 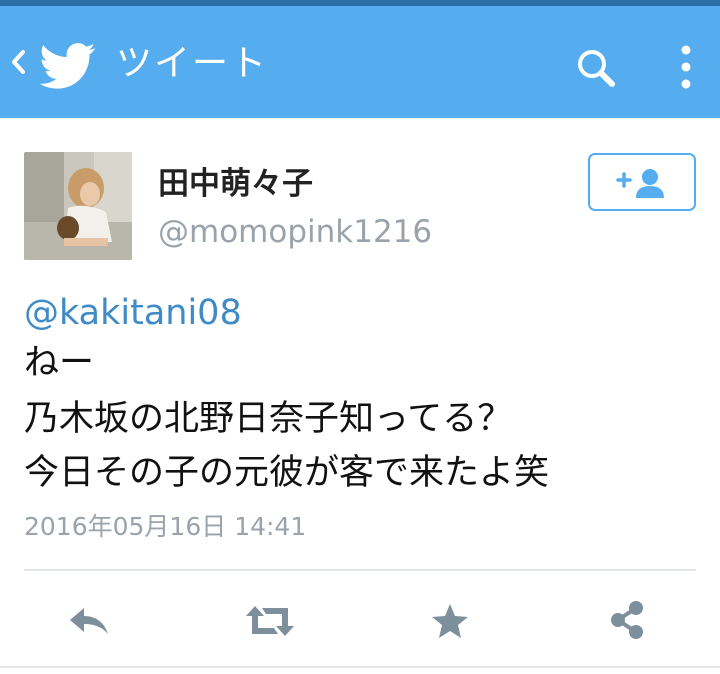 I want to click on display-name: 田中萌々子, so click(x=235, y=184).